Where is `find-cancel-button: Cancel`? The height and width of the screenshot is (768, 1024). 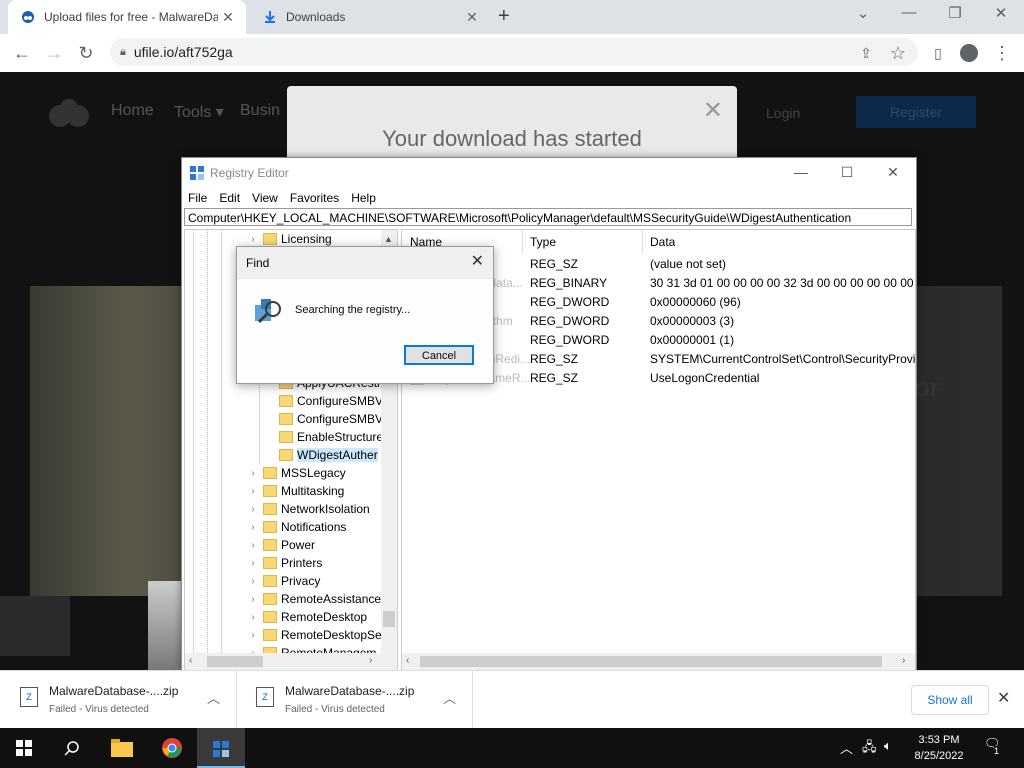 find-cancel-button: Cancel is located at coordinates (439, 355).